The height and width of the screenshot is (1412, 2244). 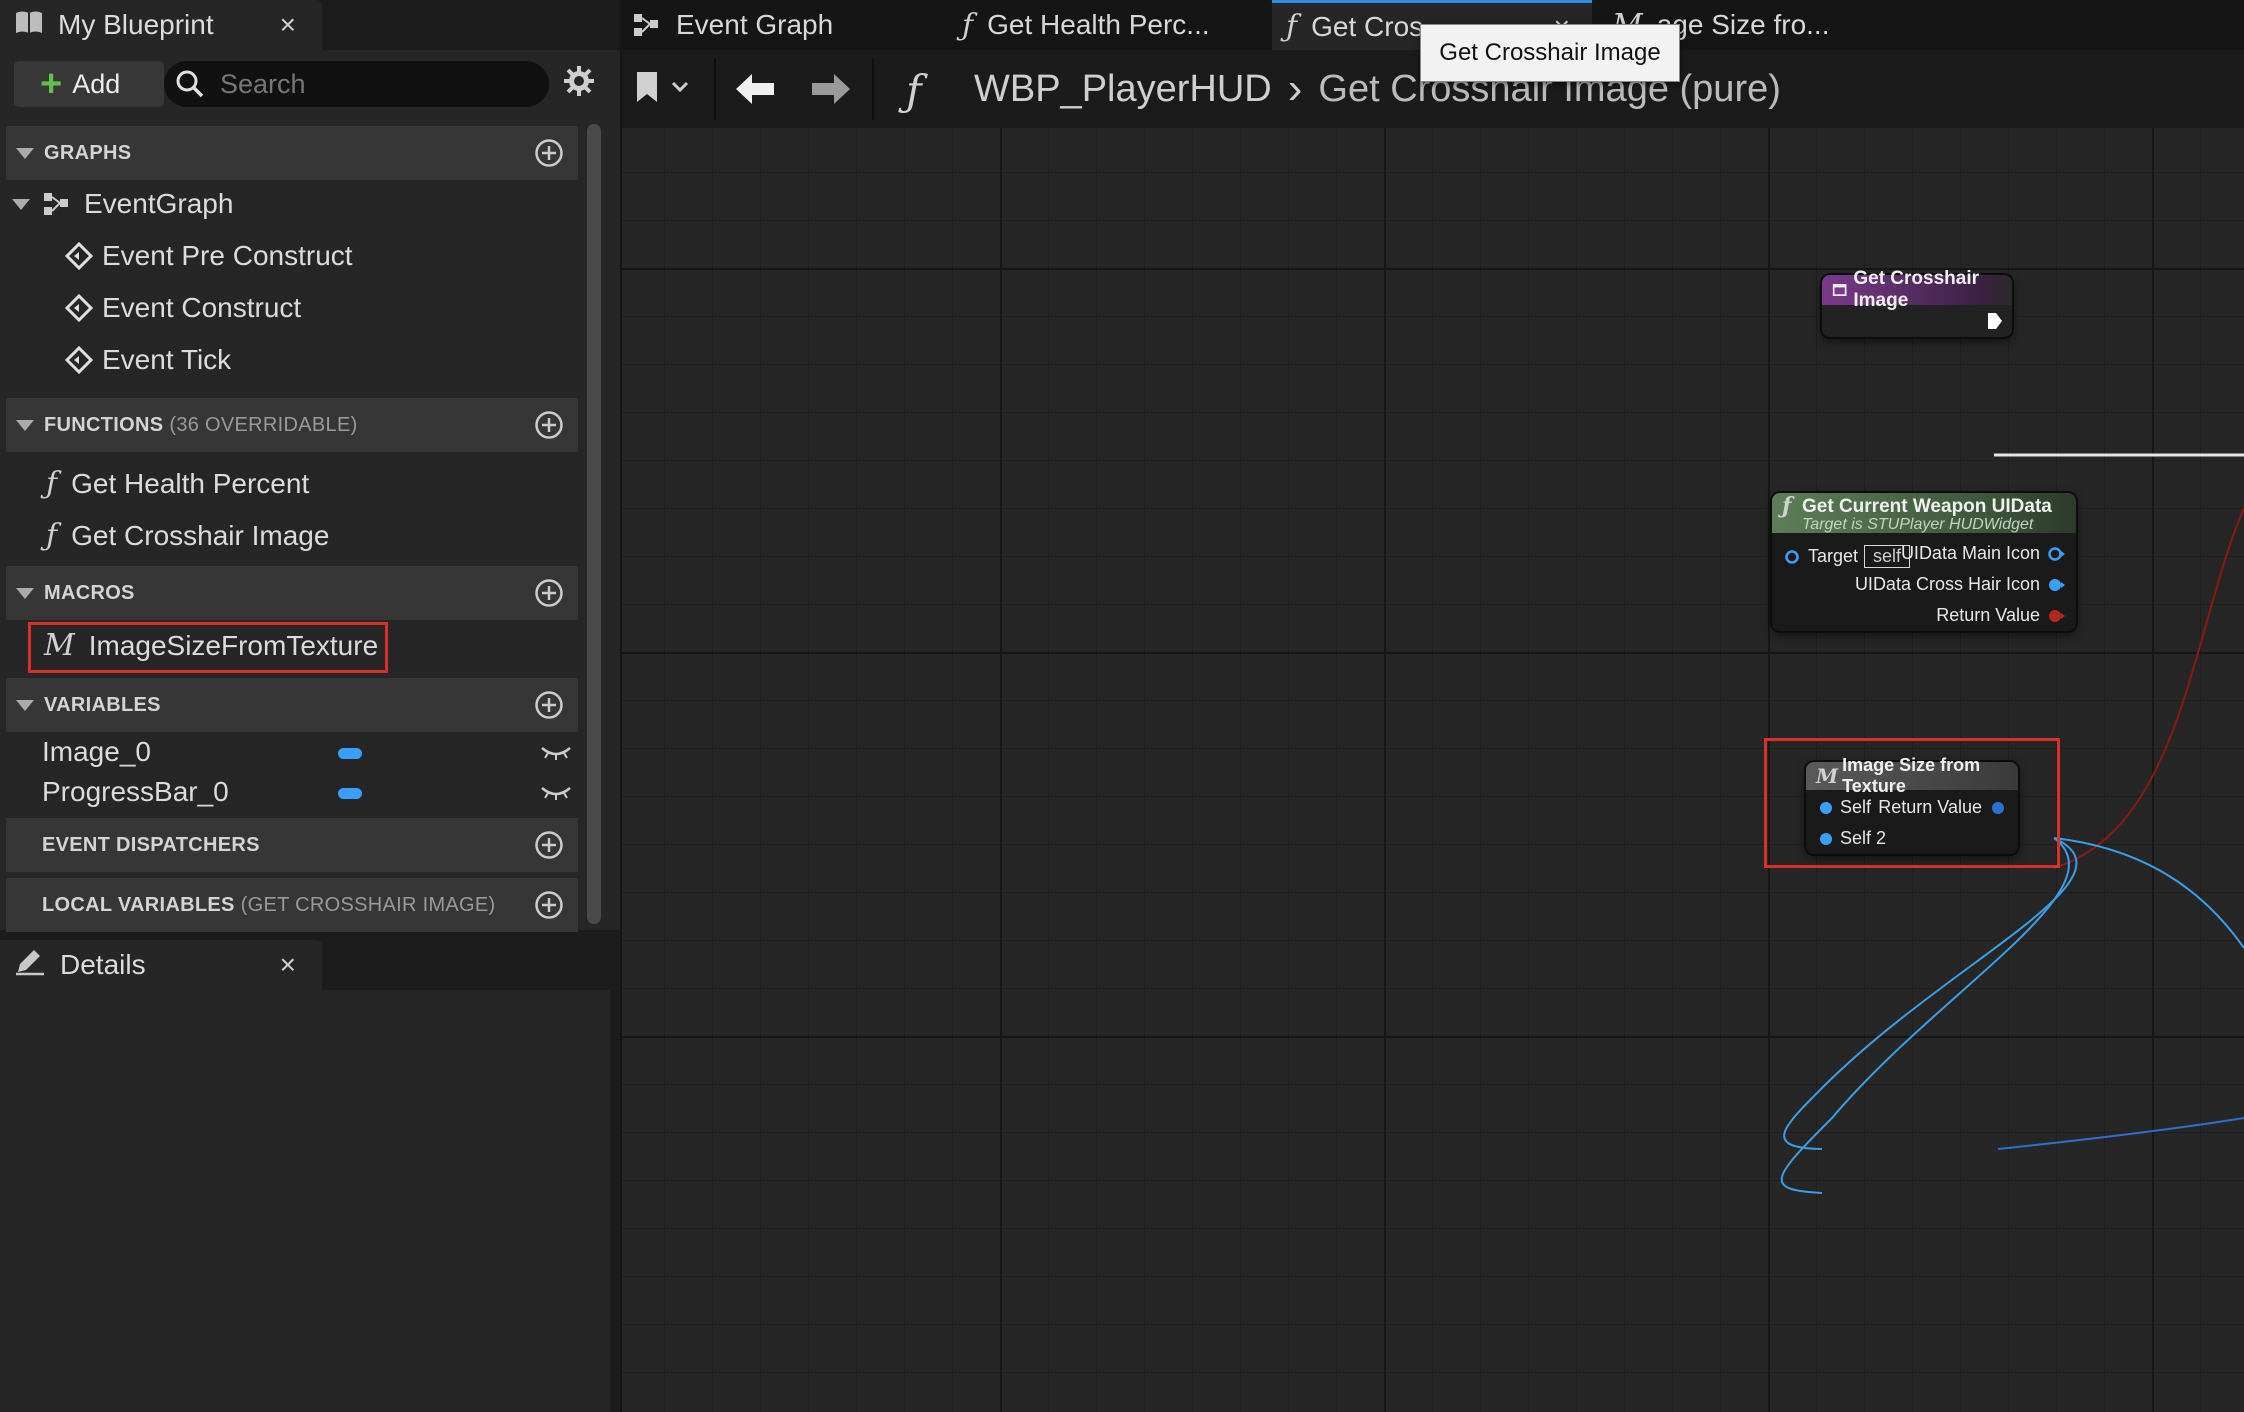 I want to click on add-button: + Add, so click(x=89, y=84).